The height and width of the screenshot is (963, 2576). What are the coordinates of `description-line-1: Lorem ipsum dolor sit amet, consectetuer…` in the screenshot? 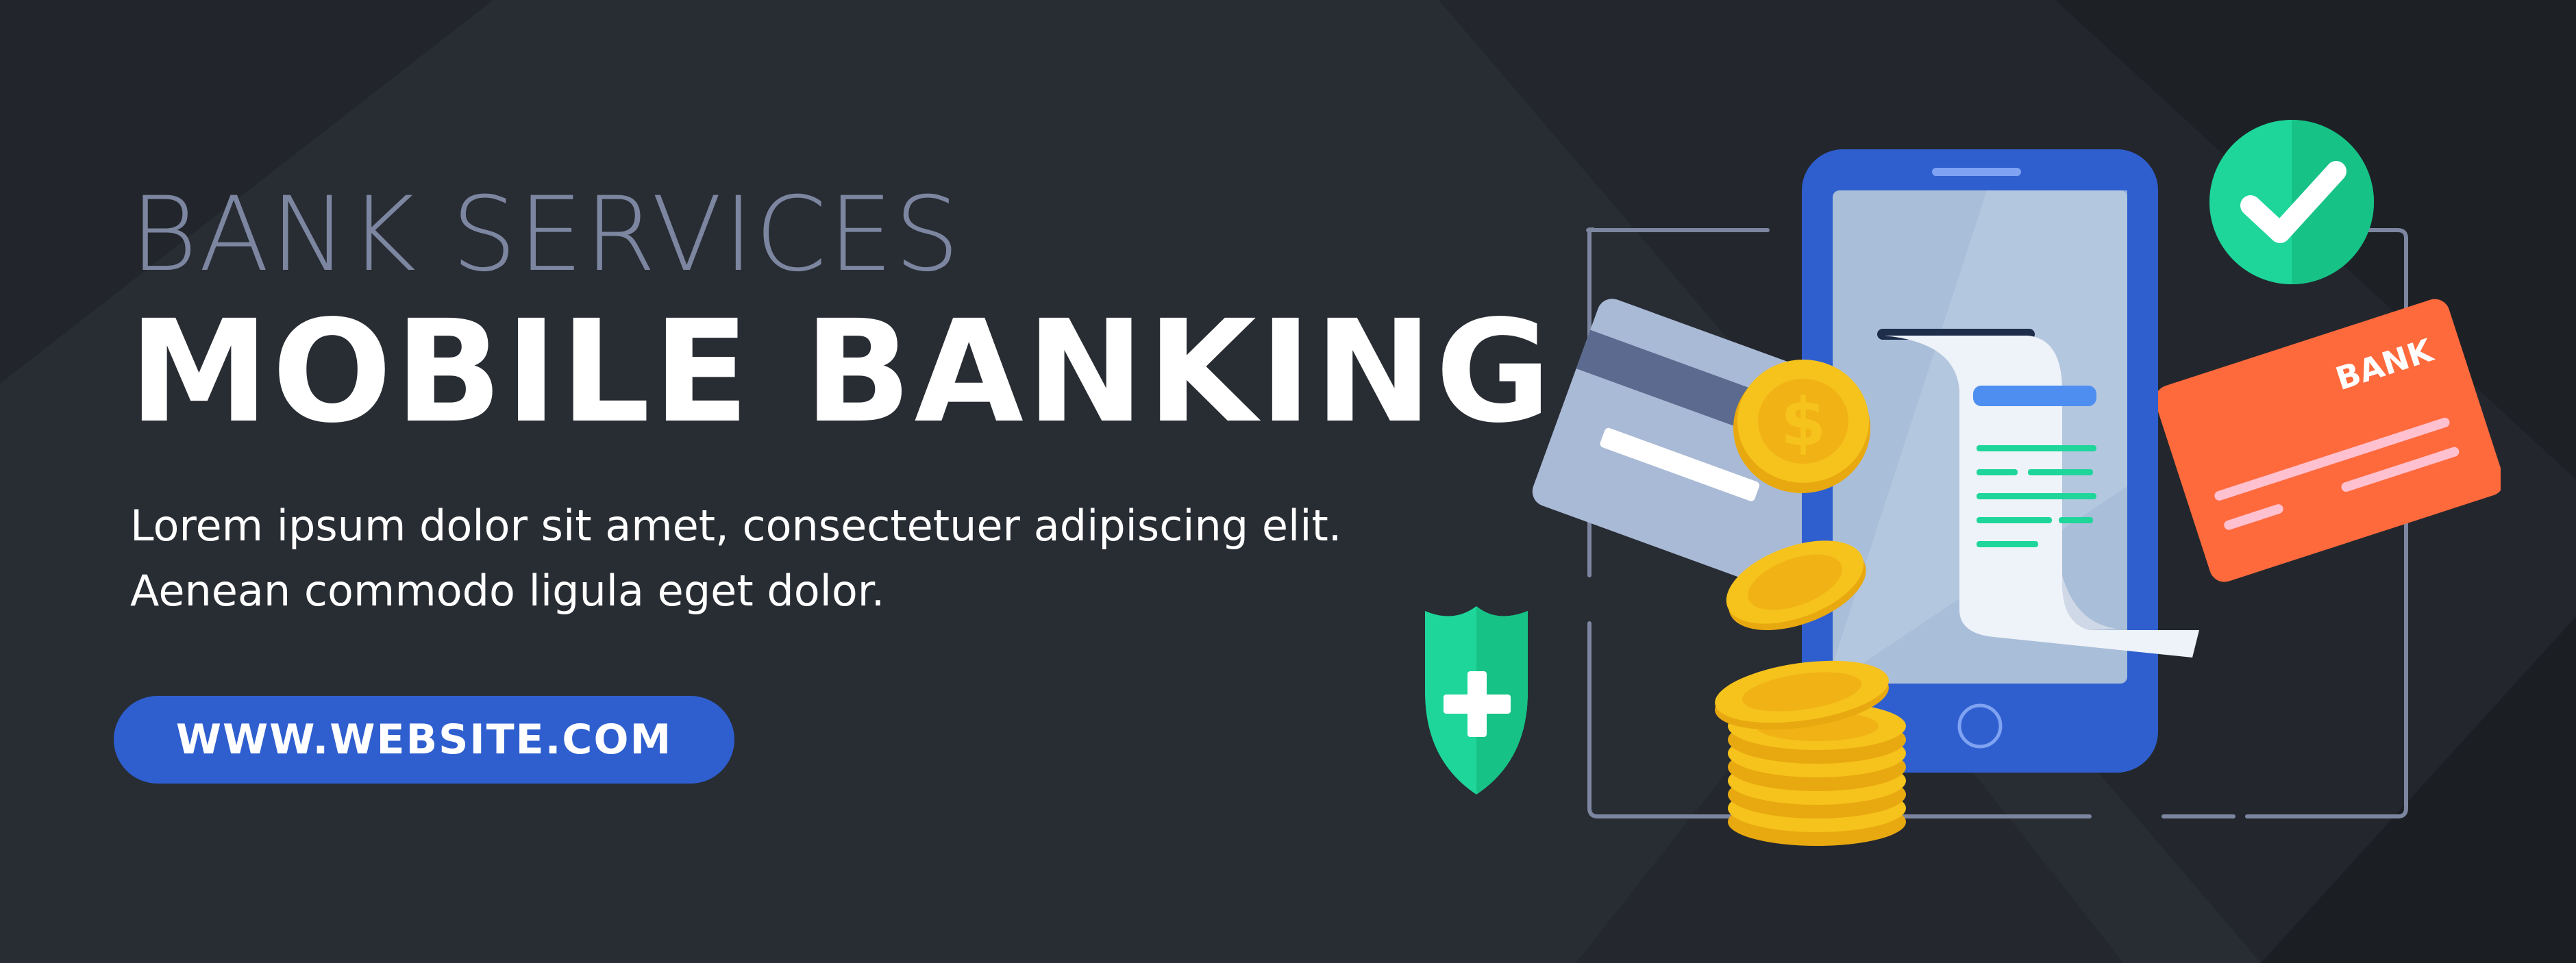 It's located at (736, 526).